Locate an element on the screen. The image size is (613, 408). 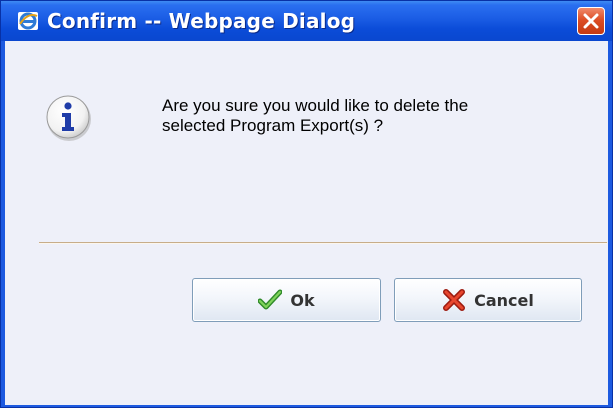
checkmark-icon is located at coordinates (270, 300).